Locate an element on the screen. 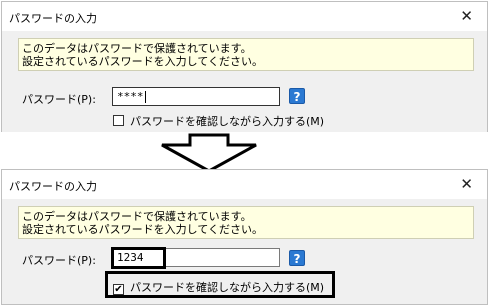 Image resolution: width=490 pixels, height=307 pixels. show-password-label: パスワードを確認しながら入力する(M) is located at coordinates (227, 121).